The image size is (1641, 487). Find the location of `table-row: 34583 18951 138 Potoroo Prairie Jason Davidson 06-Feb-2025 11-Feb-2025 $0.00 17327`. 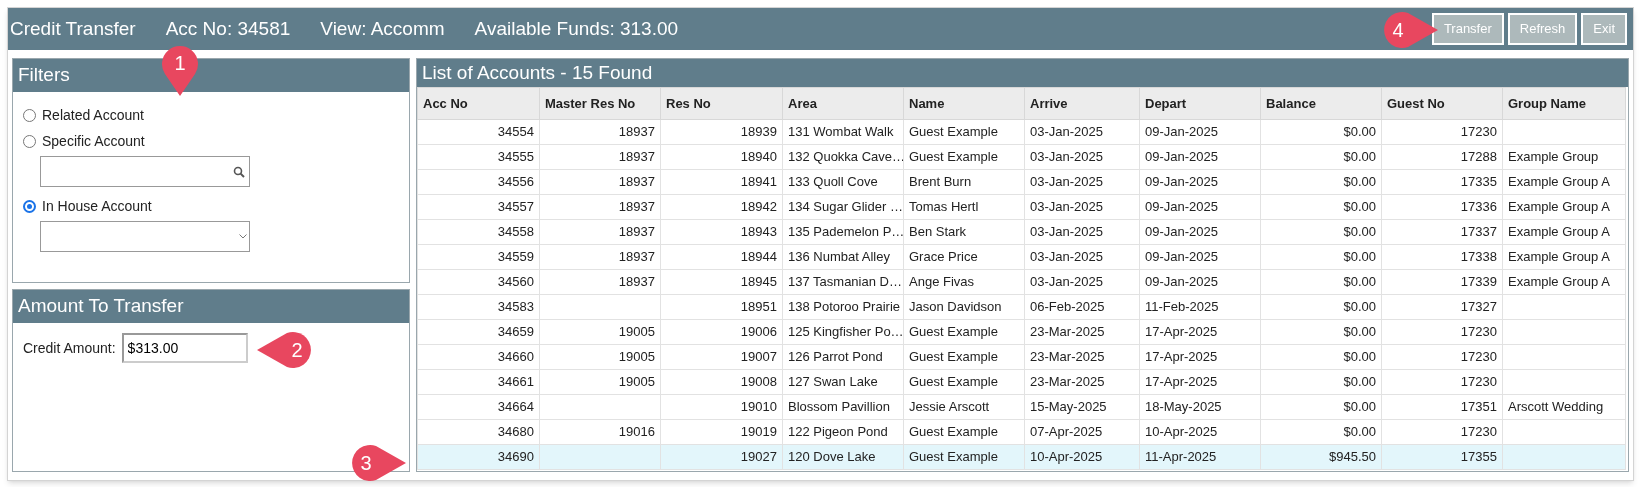

table-row: 34583 18951 138 Potoroo Prairie Jason Davidson 06-Feb-2025 11-Feb-2025 $0.00 17327 is located at coordinates (1021, 307).